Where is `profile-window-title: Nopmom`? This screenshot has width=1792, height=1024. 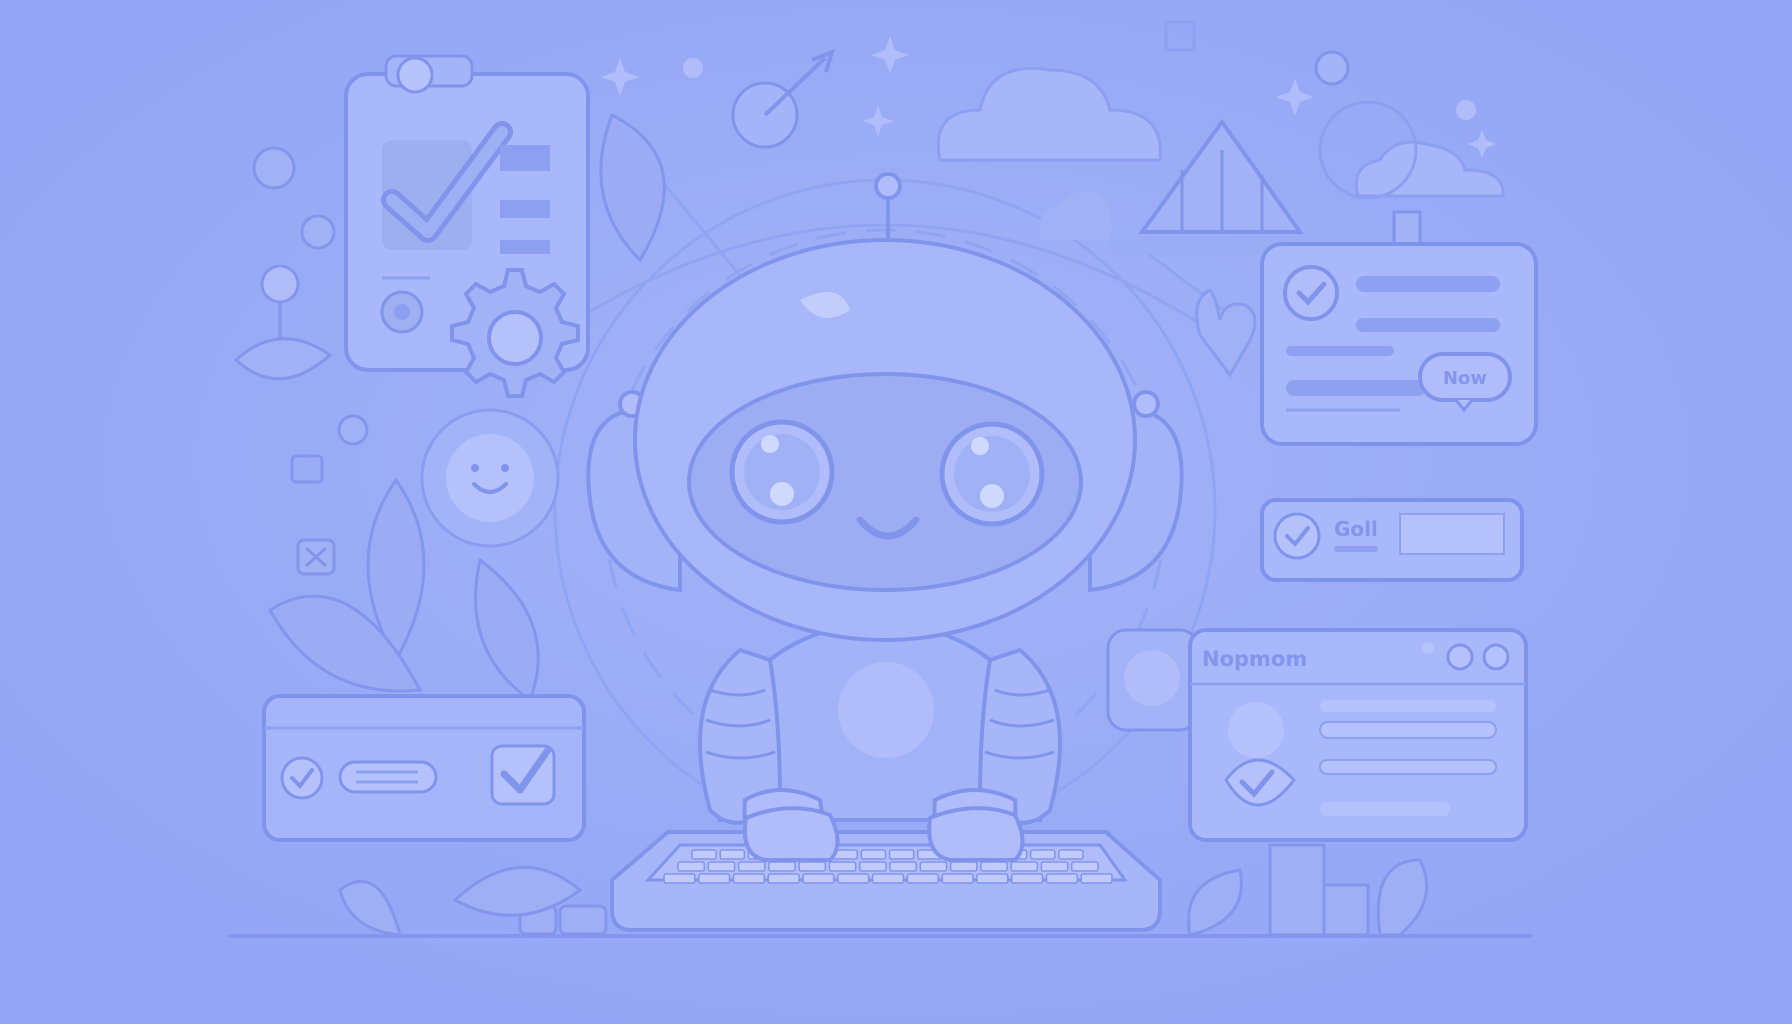 profile-window-title: Nopmom is located at coordinates (1254, 659).